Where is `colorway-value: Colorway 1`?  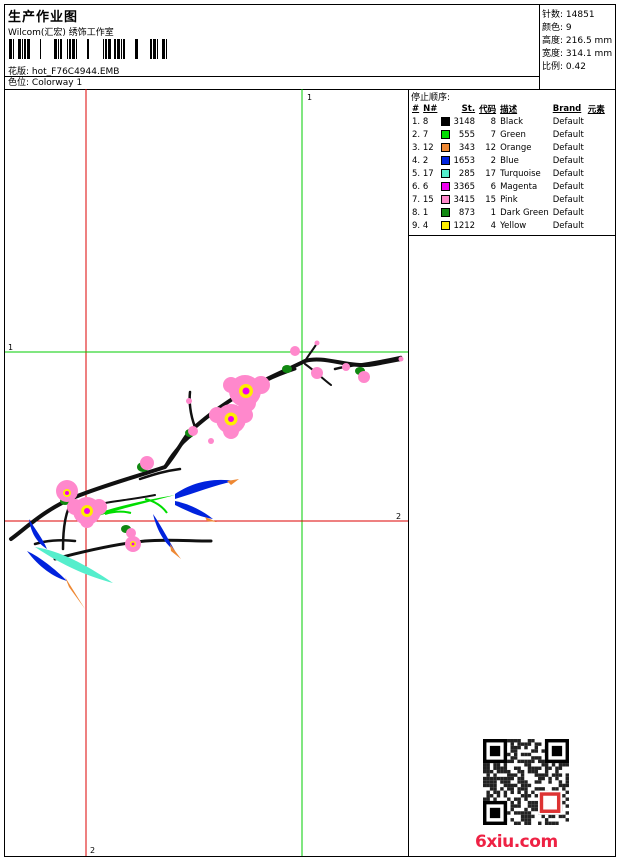 colorway-value: Colorway 1 is located at coordinates (57, 83).